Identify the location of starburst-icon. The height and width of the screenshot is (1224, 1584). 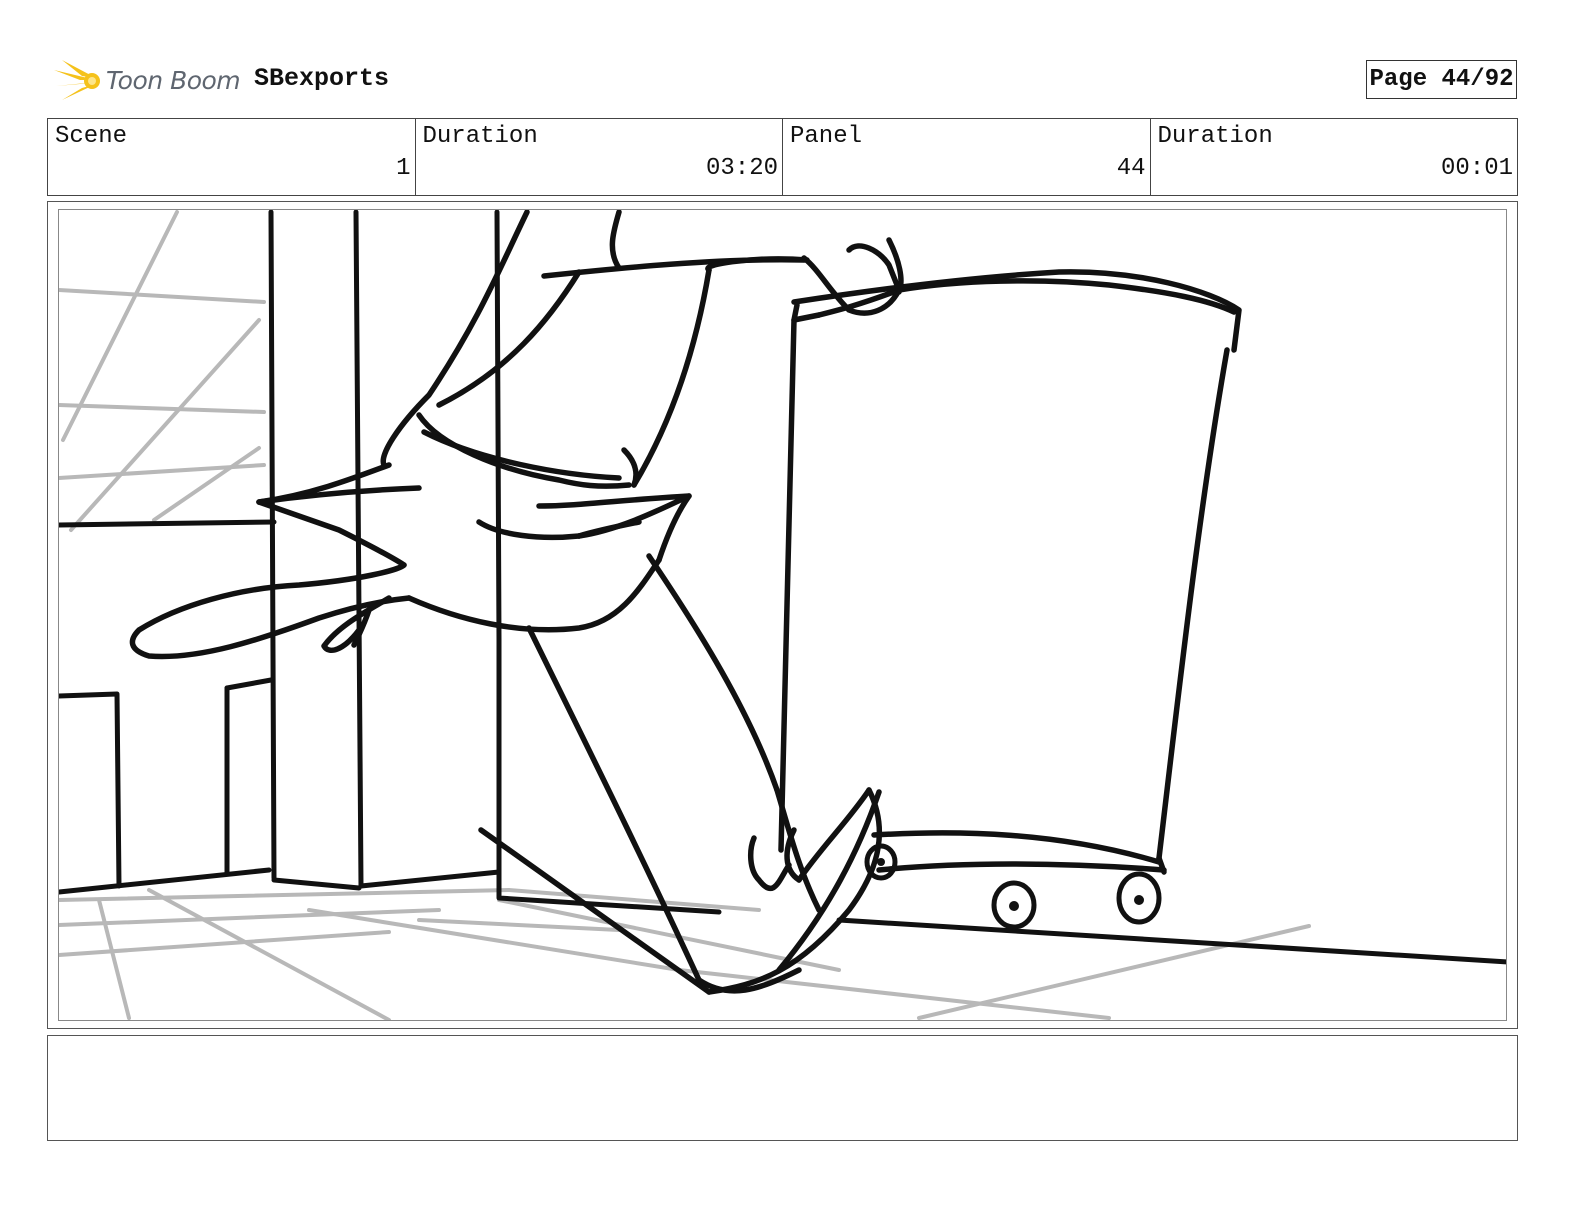
(77, 80).